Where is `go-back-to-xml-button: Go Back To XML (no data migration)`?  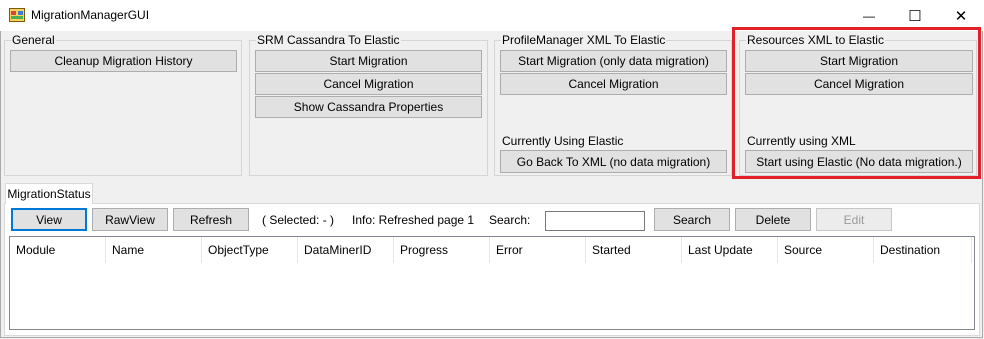 go-back-to-xml-button: Go Back To XML (no data migration) is located at coordinates (613, 161).